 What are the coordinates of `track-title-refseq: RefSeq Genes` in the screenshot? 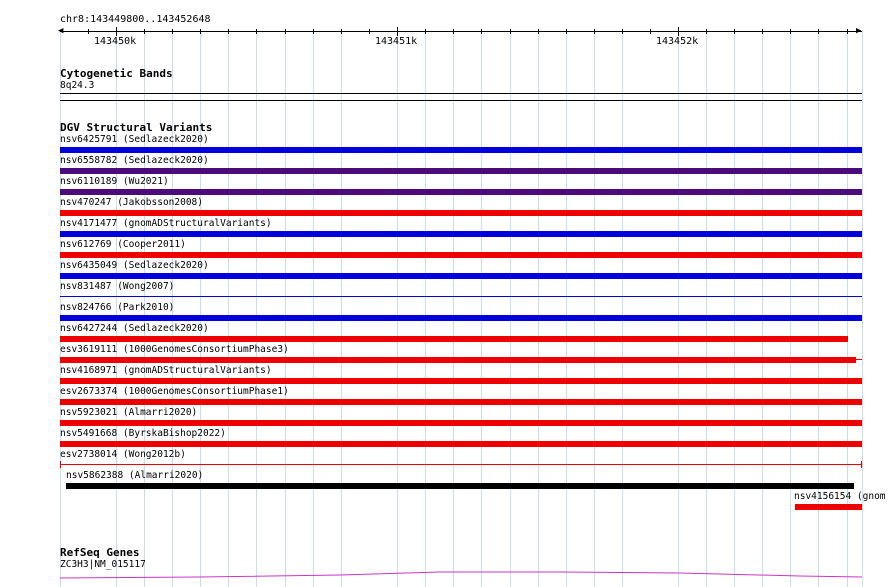 It's located at (100, 552).